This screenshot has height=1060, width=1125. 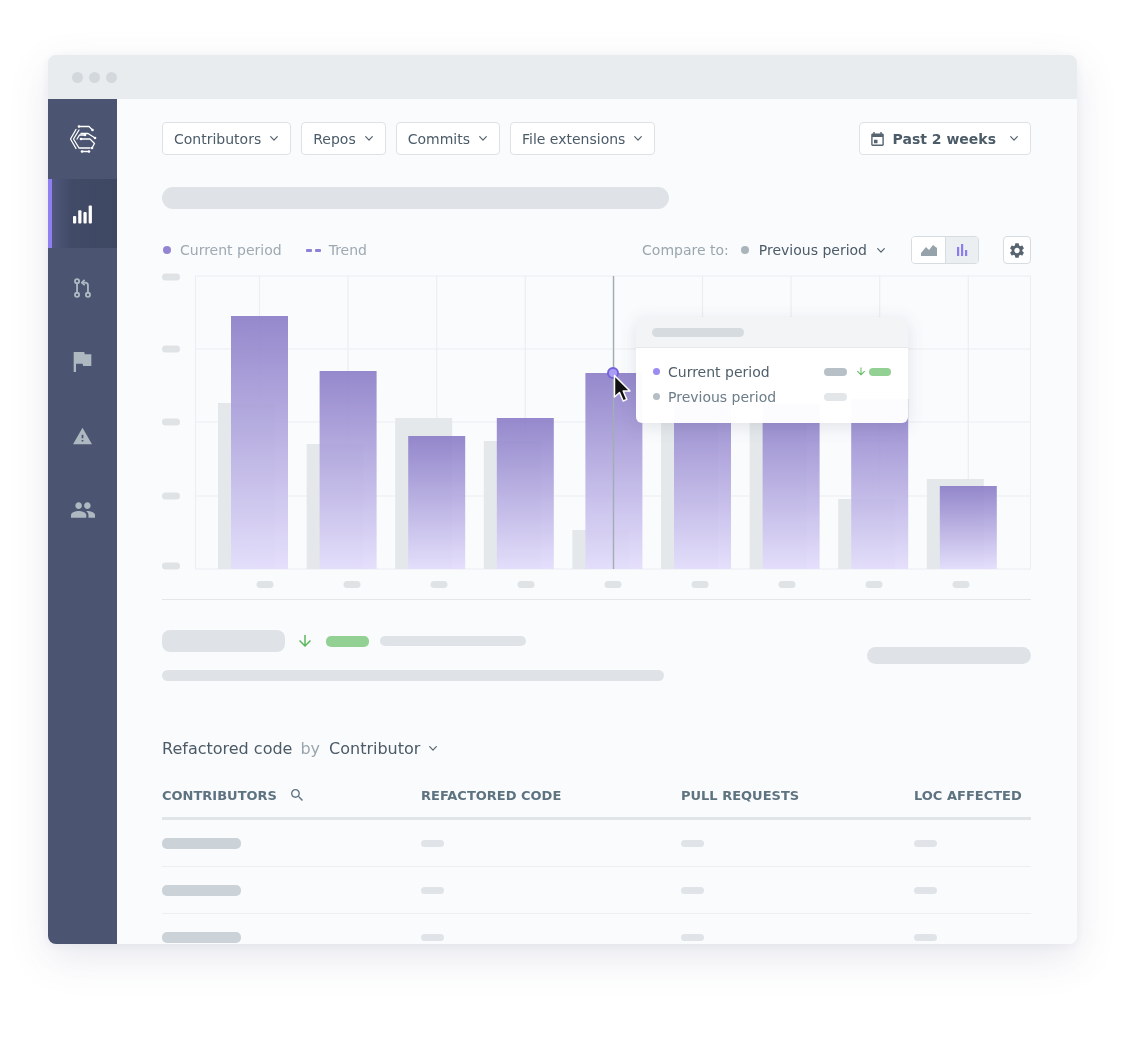 I want to click on section-title: Refactored code, so click(x=227, y=748).